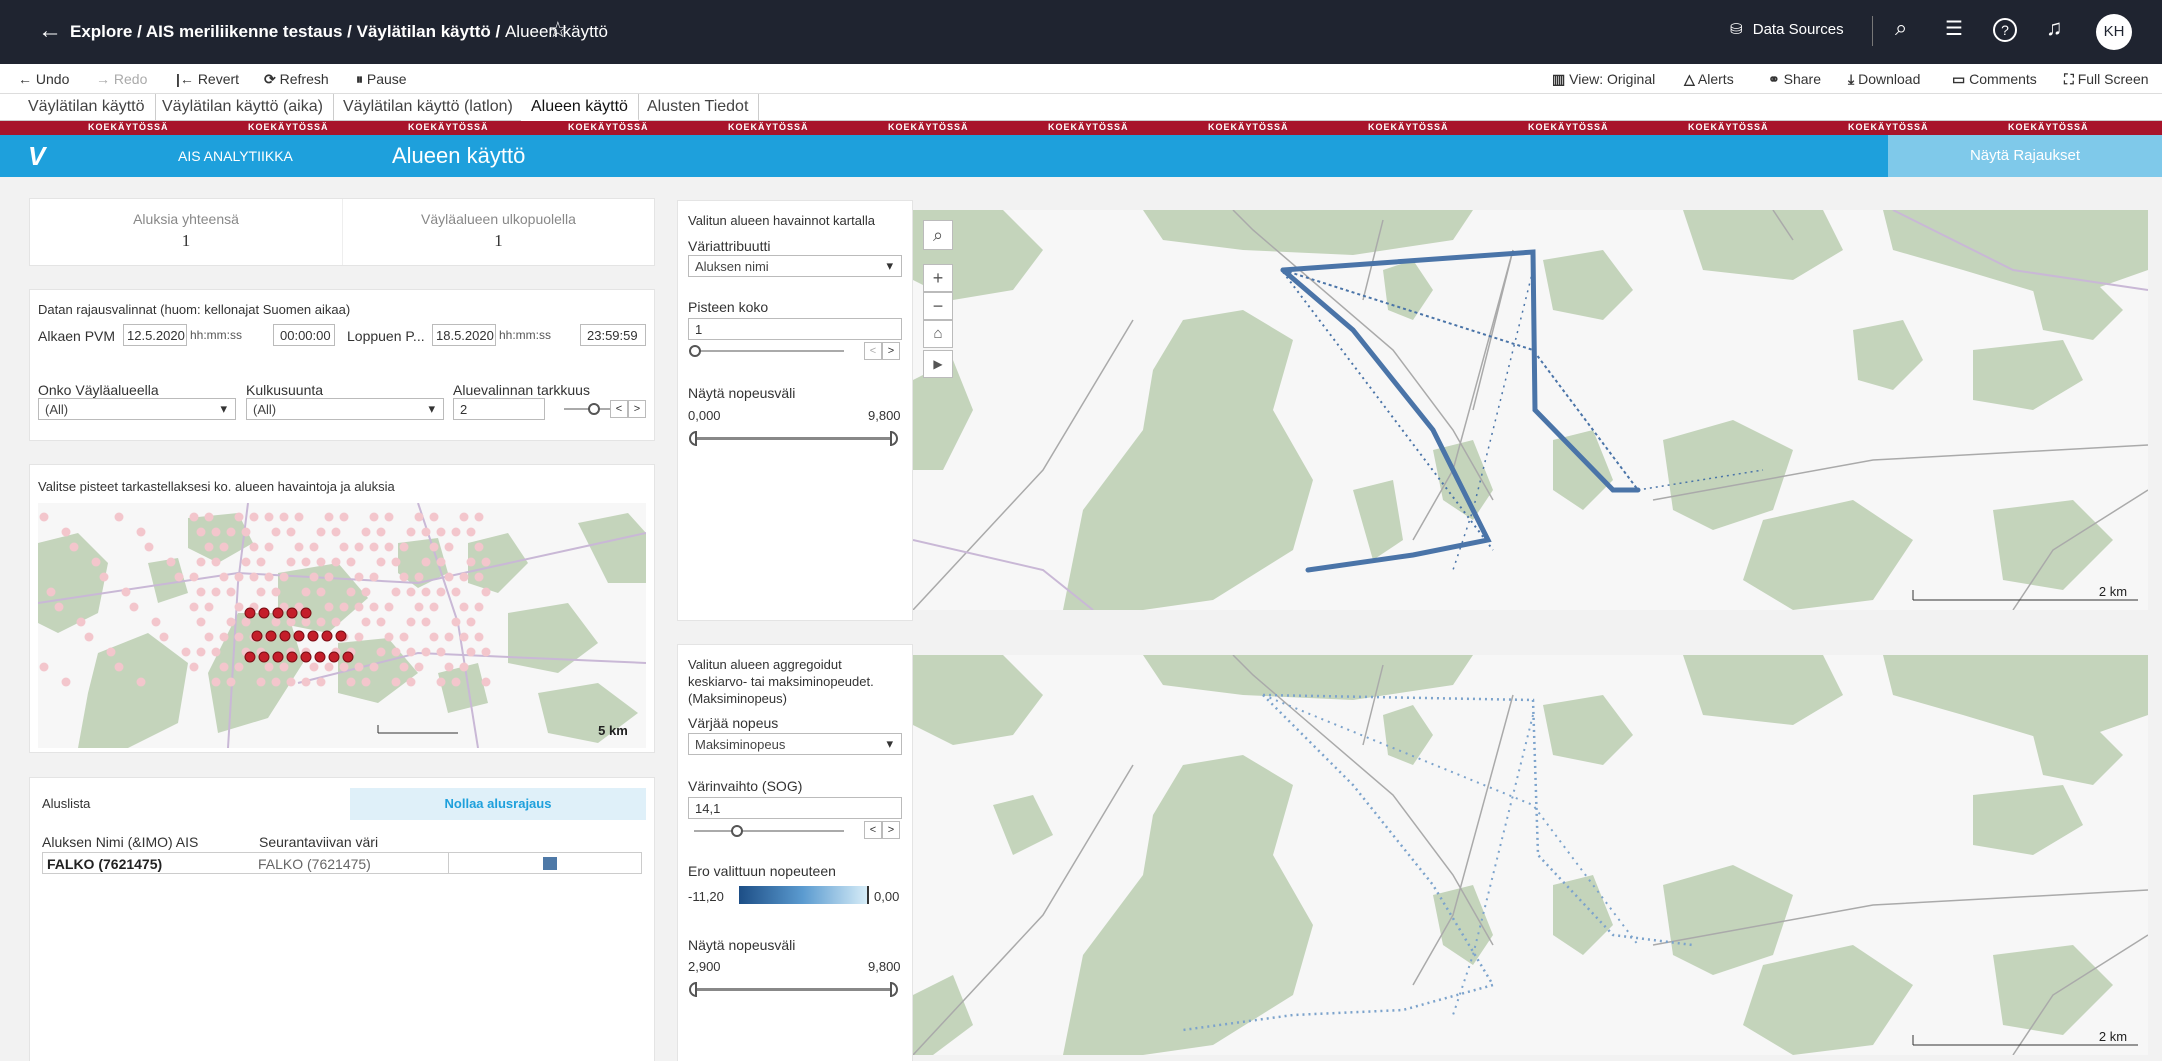  Describe the element at coordinates (698, 107) in the screenshot. I see `tab-alusten-tiedot: Alusten Tiedot` at that location.